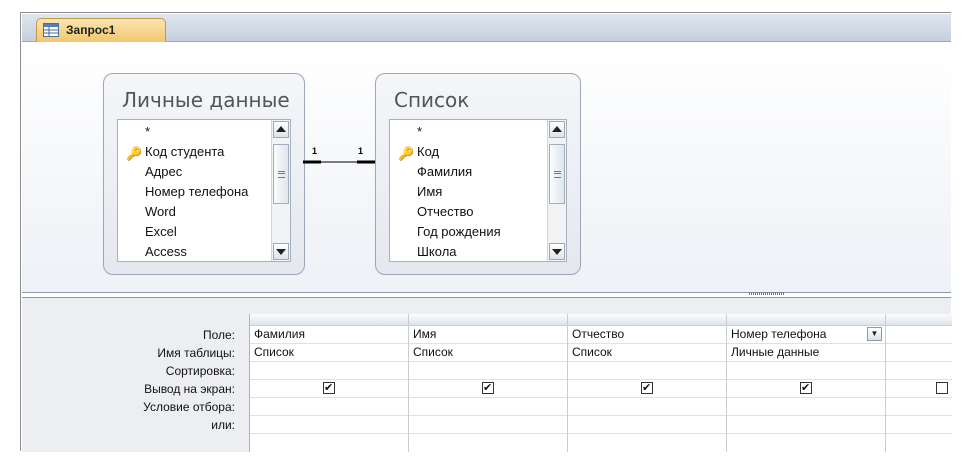 The width and height of the screenshot is (972, 463). I want to click on primary-key-icon: 🔑, so click(134, 153).